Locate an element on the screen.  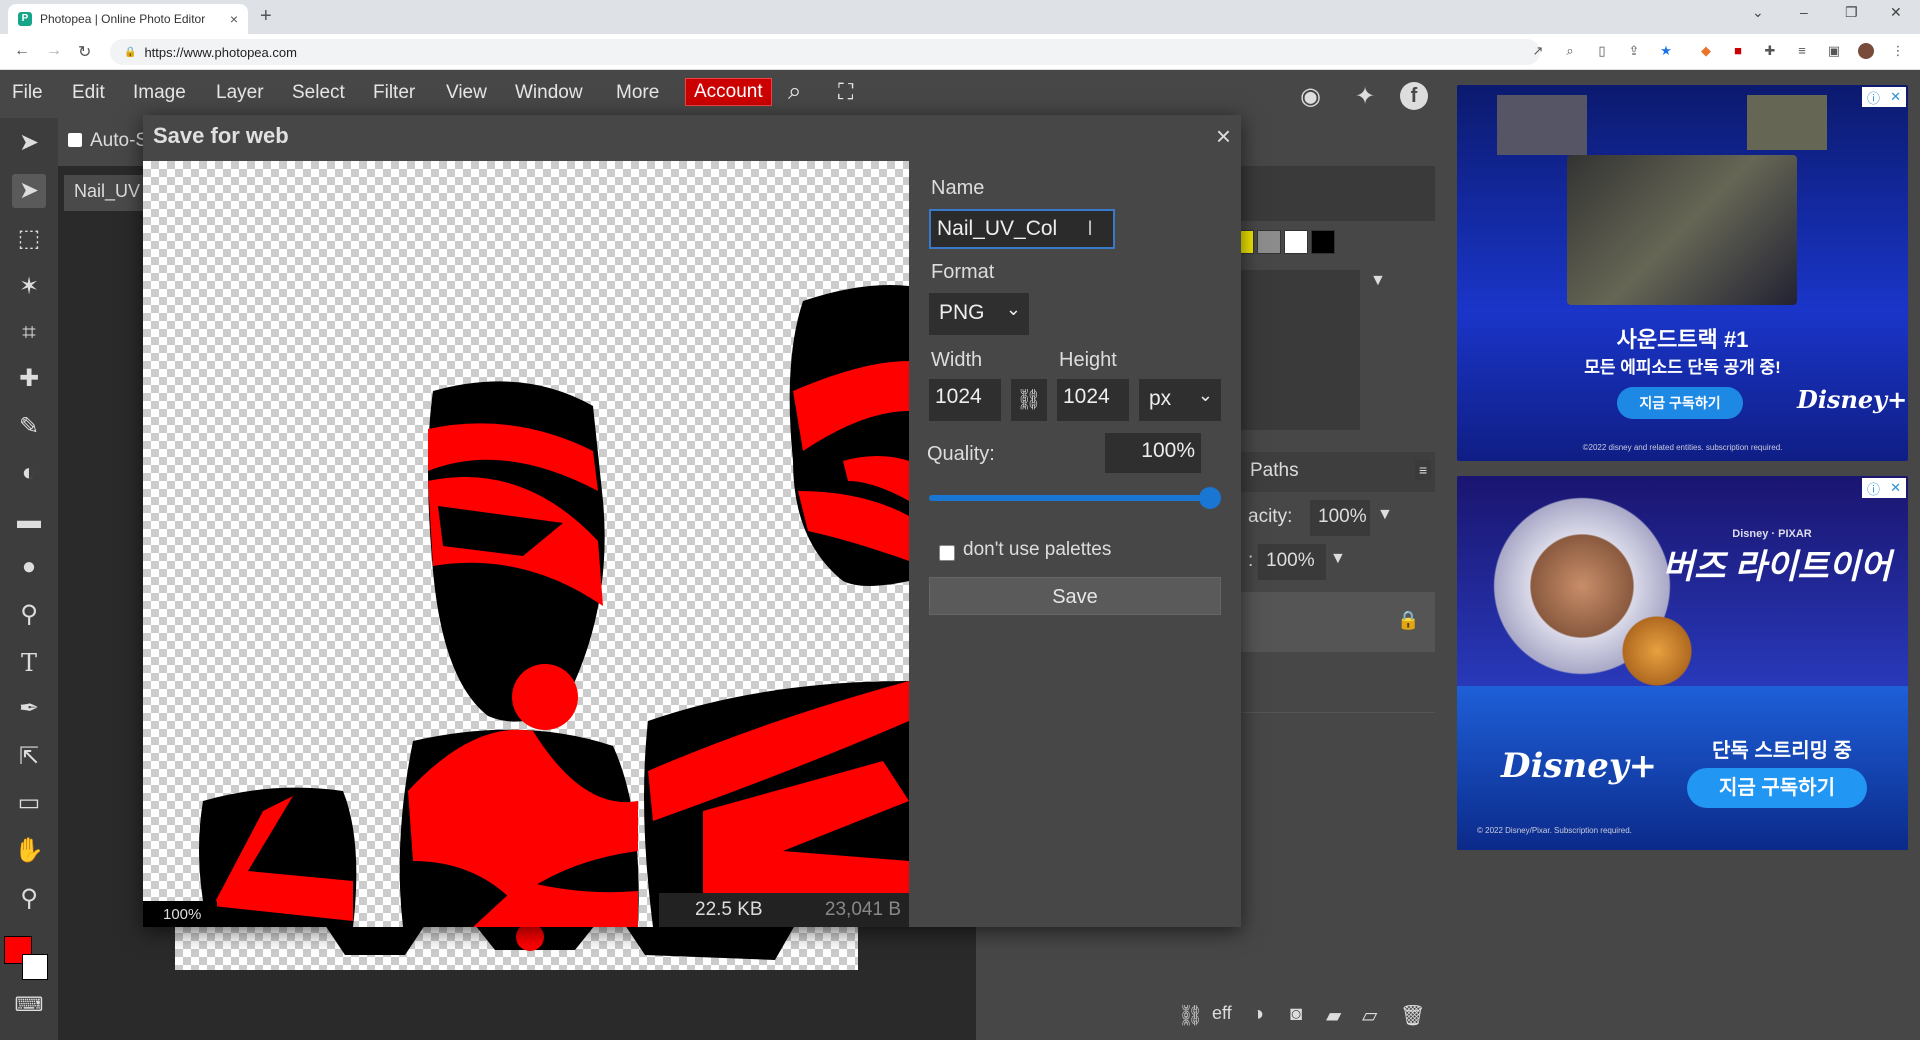
keyboard-icon: ⌨ is located at coordinates (29, 1005).